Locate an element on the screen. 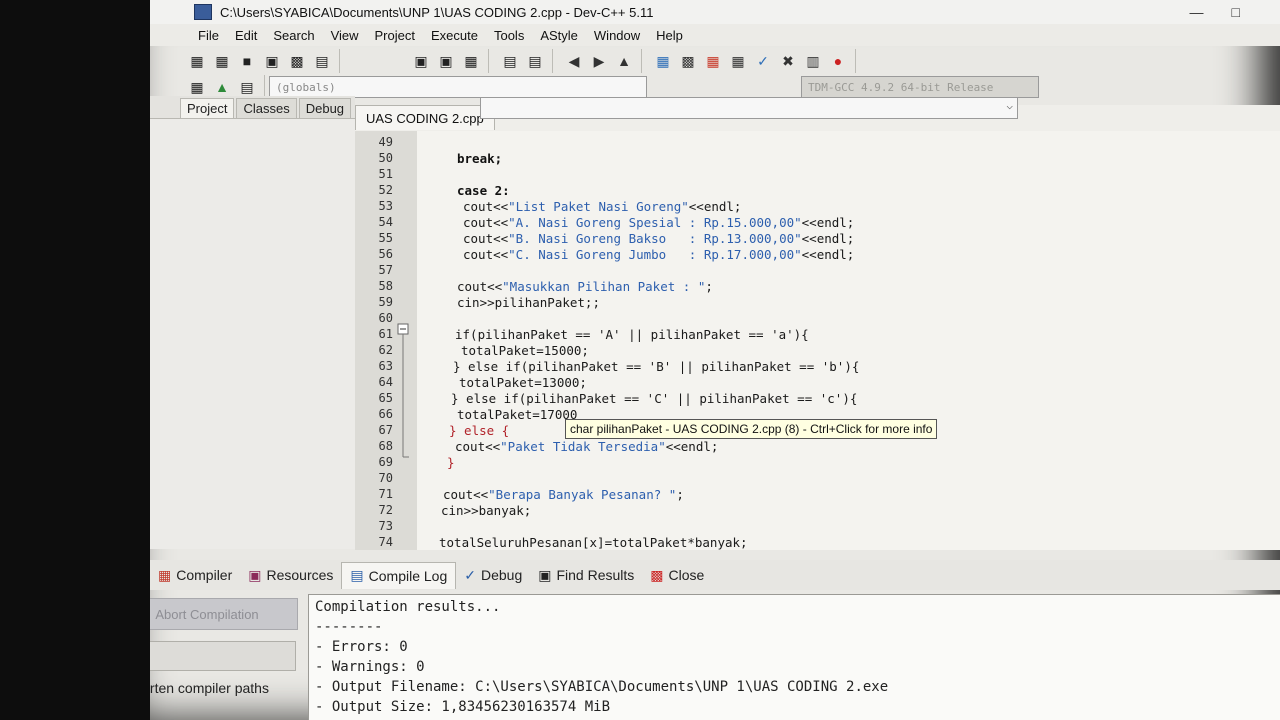  line-number: 55 is located at coordinates (385, 238).